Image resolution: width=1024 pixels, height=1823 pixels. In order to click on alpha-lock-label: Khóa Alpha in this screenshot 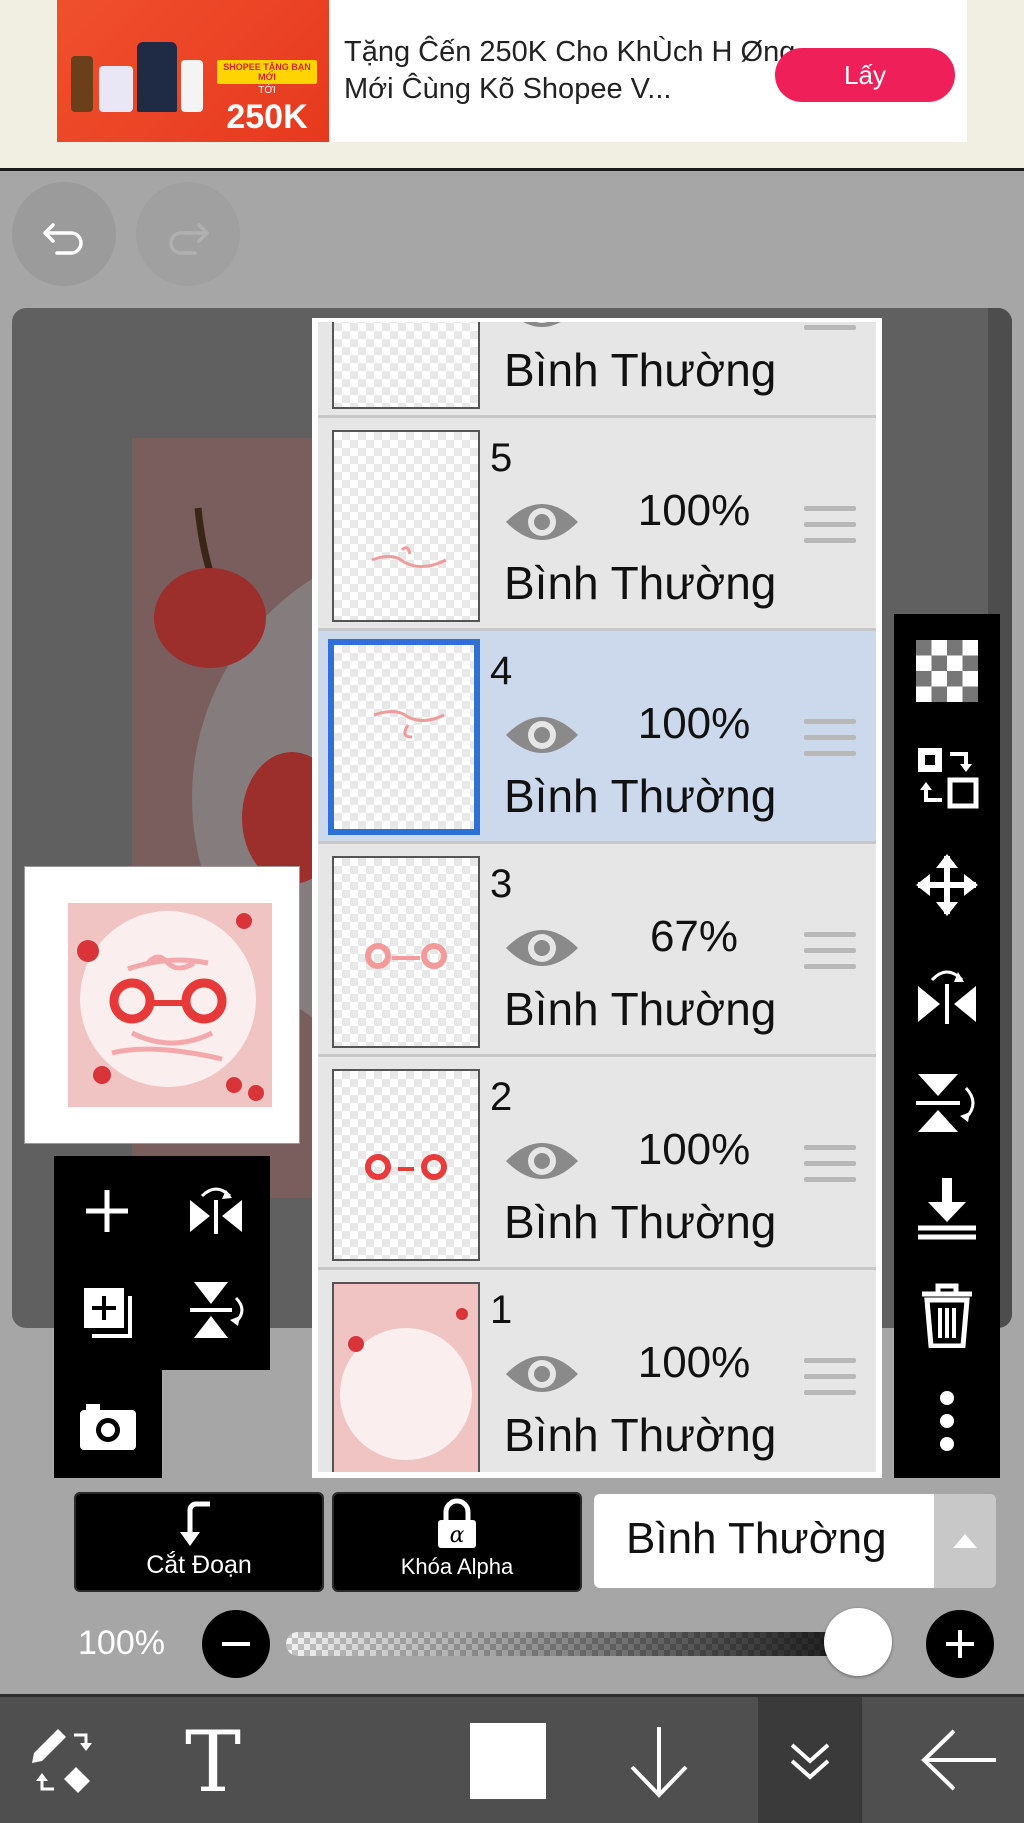, I will do `click(457, 1566)`.